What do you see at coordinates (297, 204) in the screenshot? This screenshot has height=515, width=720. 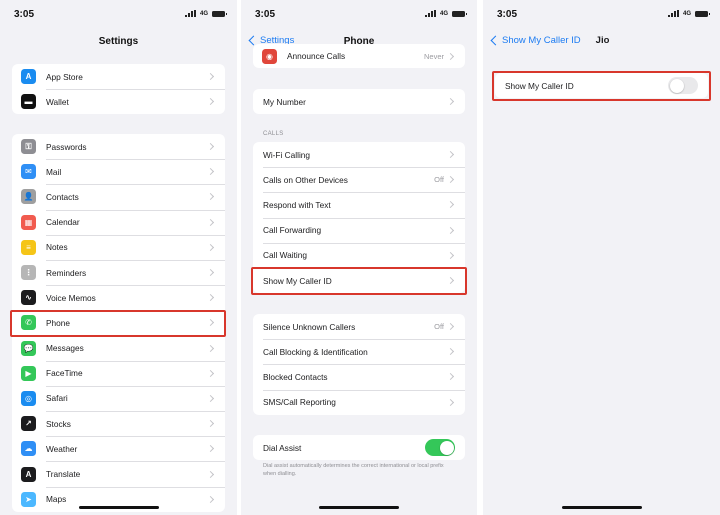 I see `row-label: Respond with Text` at bounding box center [297, 204].